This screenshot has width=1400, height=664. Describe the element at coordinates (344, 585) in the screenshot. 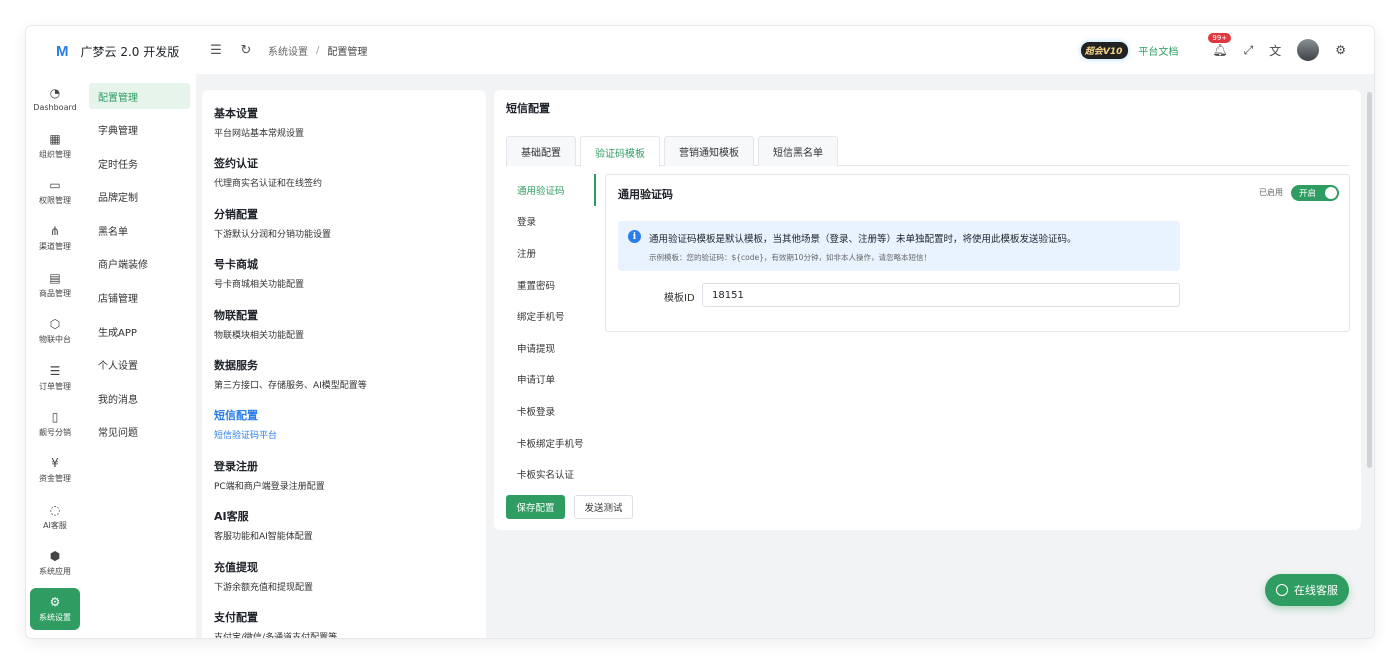

I see `config-category-item: 充值提现 下游余额充值和提现配置` at that location.